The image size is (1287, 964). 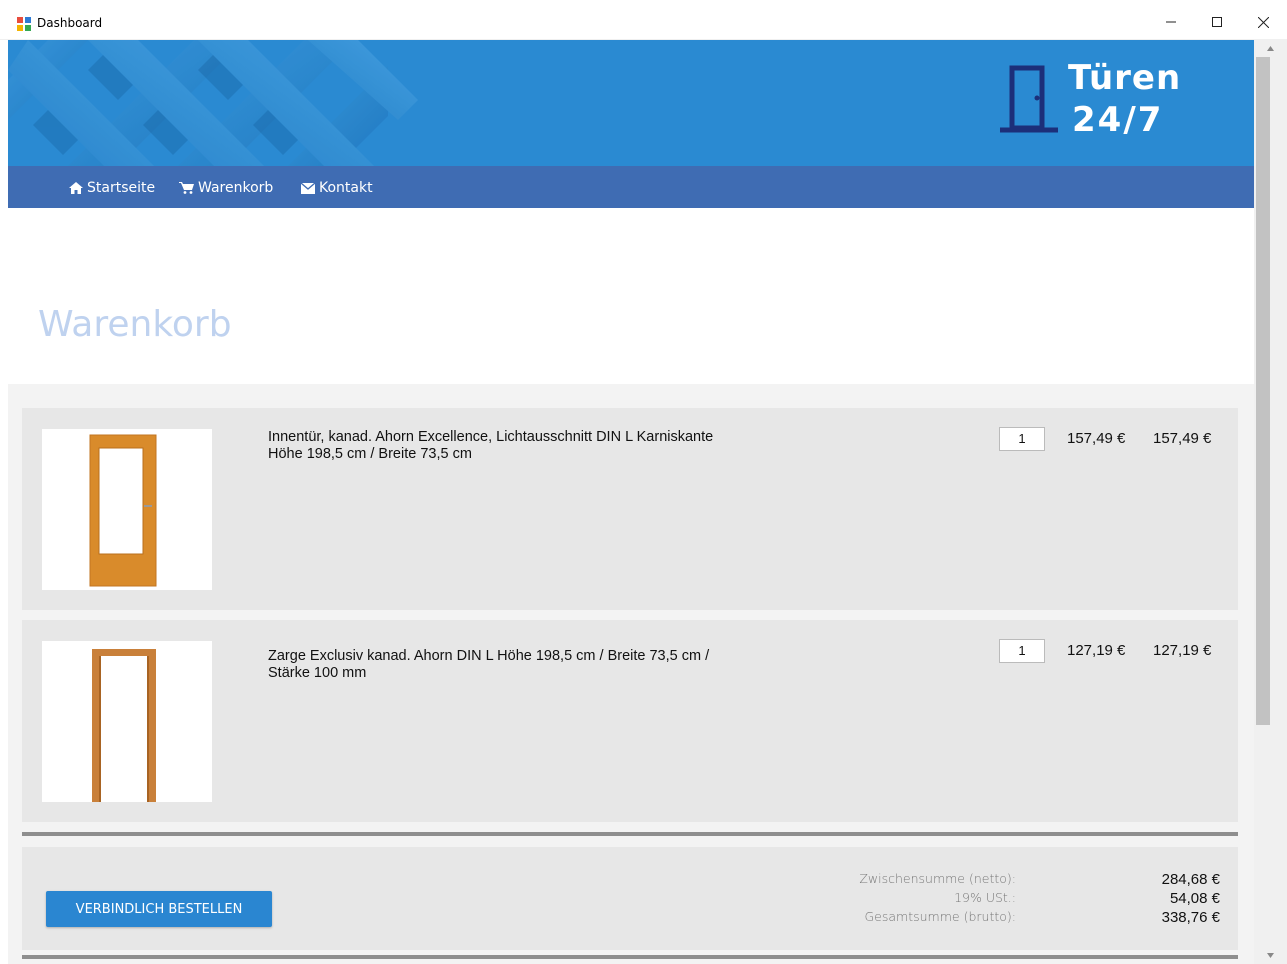 What do you see at coordinates (346, 188) in the screenshot?
I see `nav-label: Kontakt` at bounding box center [346, 188].